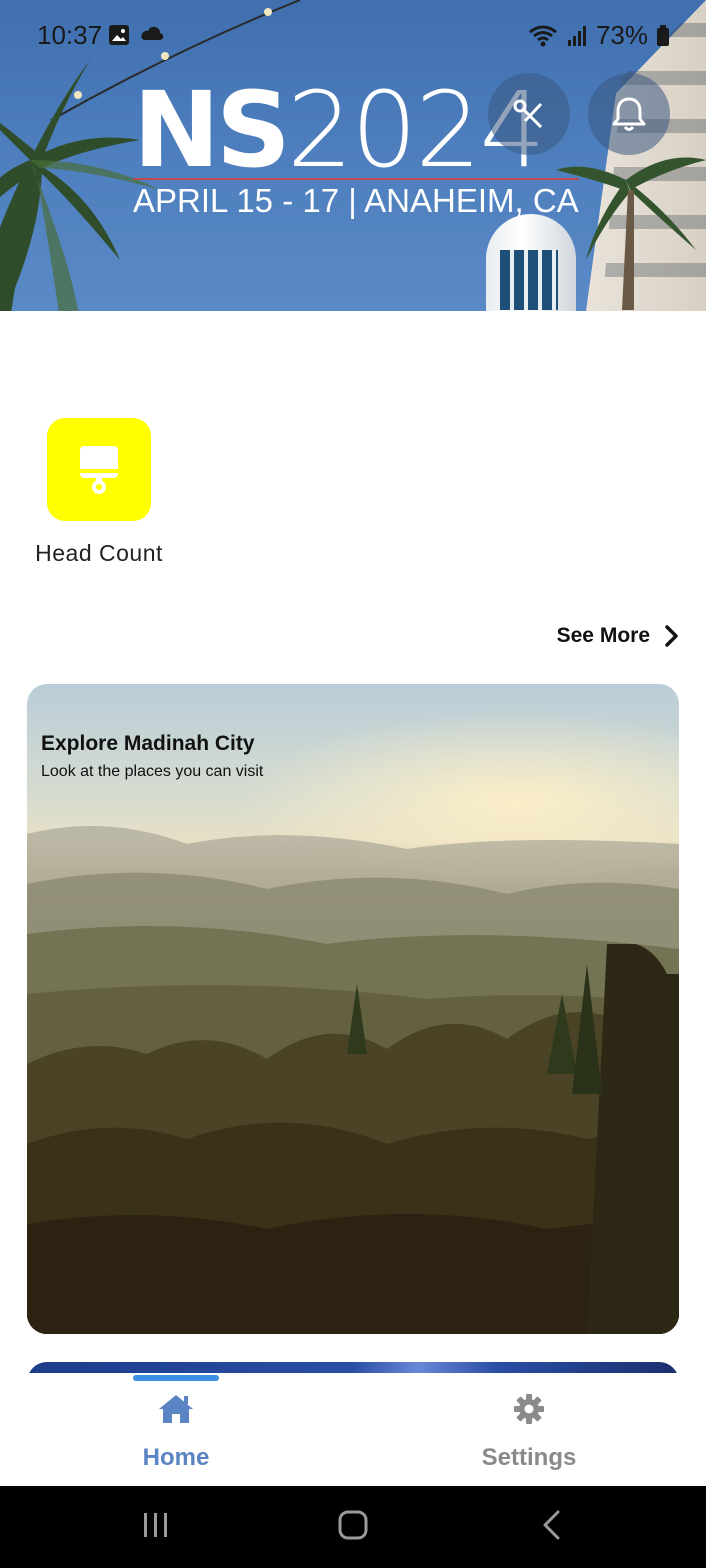 The image size is (706, 1568). I want to click on gallery-icon, so click(119, 35).